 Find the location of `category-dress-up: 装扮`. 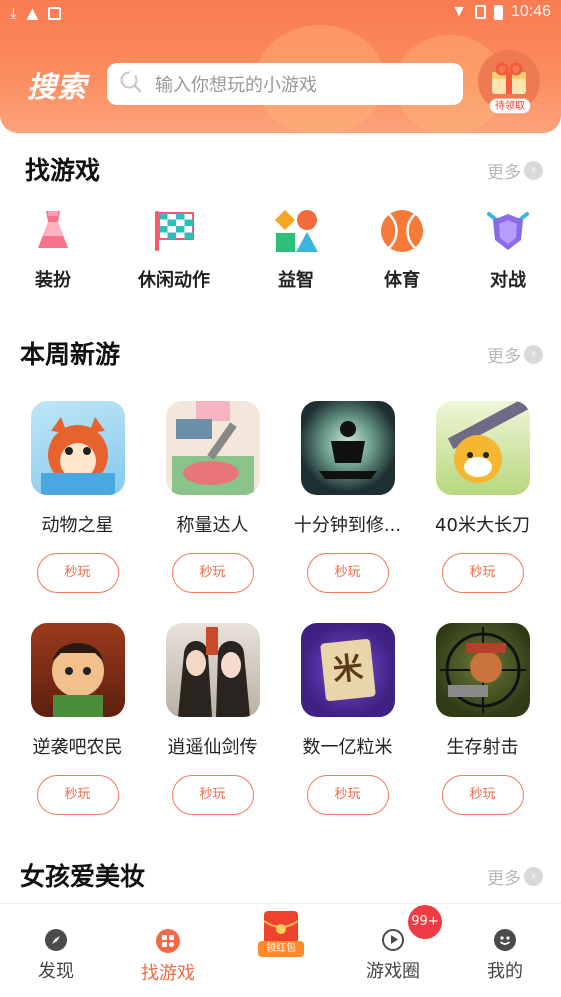

category-dress-up: 装扮 is located at coordinates (54, 250).